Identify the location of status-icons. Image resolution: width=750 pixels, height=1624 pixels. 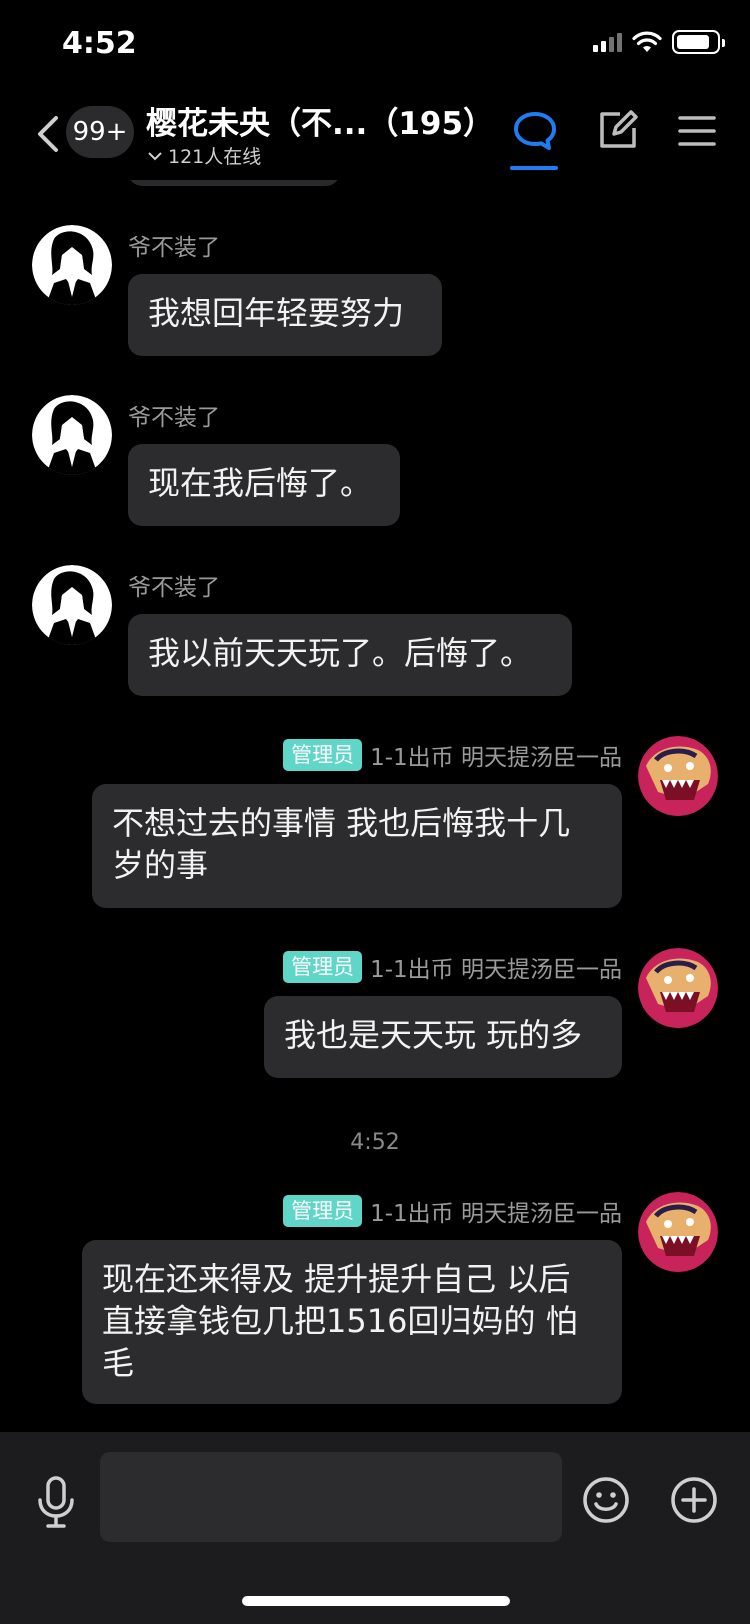
(659, 42).